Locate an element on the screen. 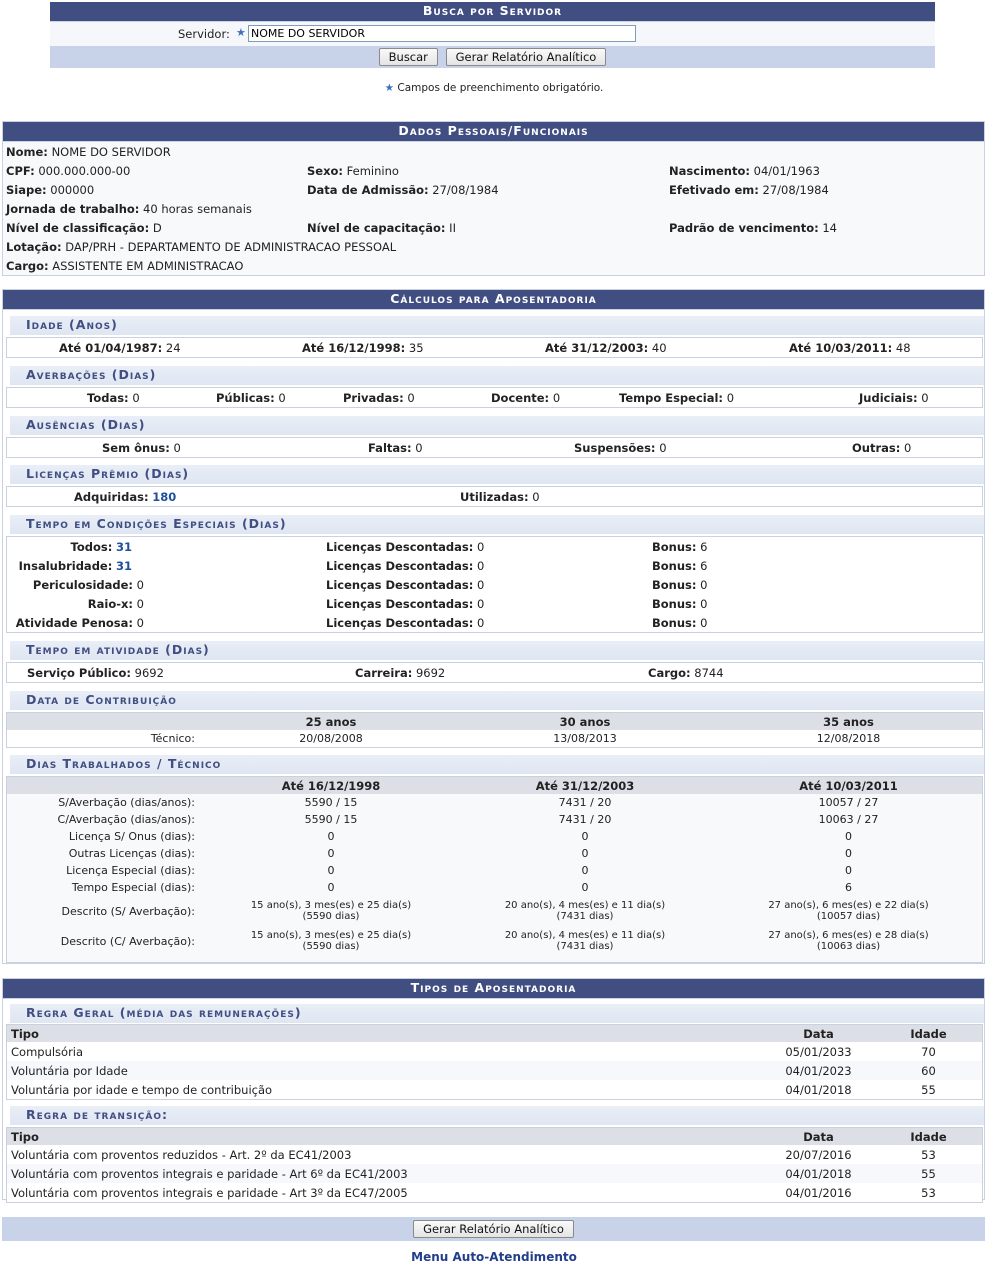 The image size is (988, 1266). bonus-value: 6 is located at coordinates (704, 547).